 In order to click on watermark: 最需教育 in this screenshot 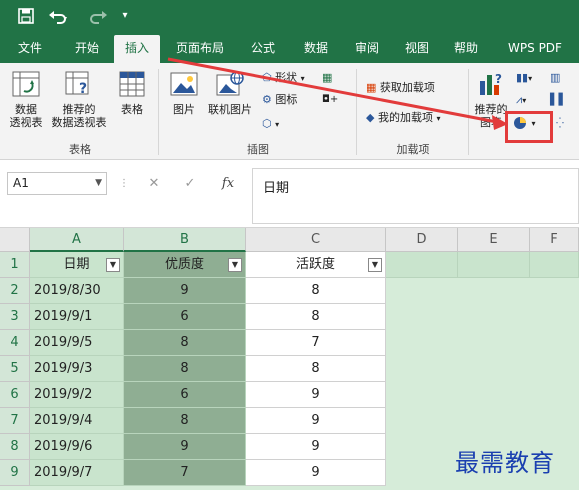, I will do `click(505, 463)`.